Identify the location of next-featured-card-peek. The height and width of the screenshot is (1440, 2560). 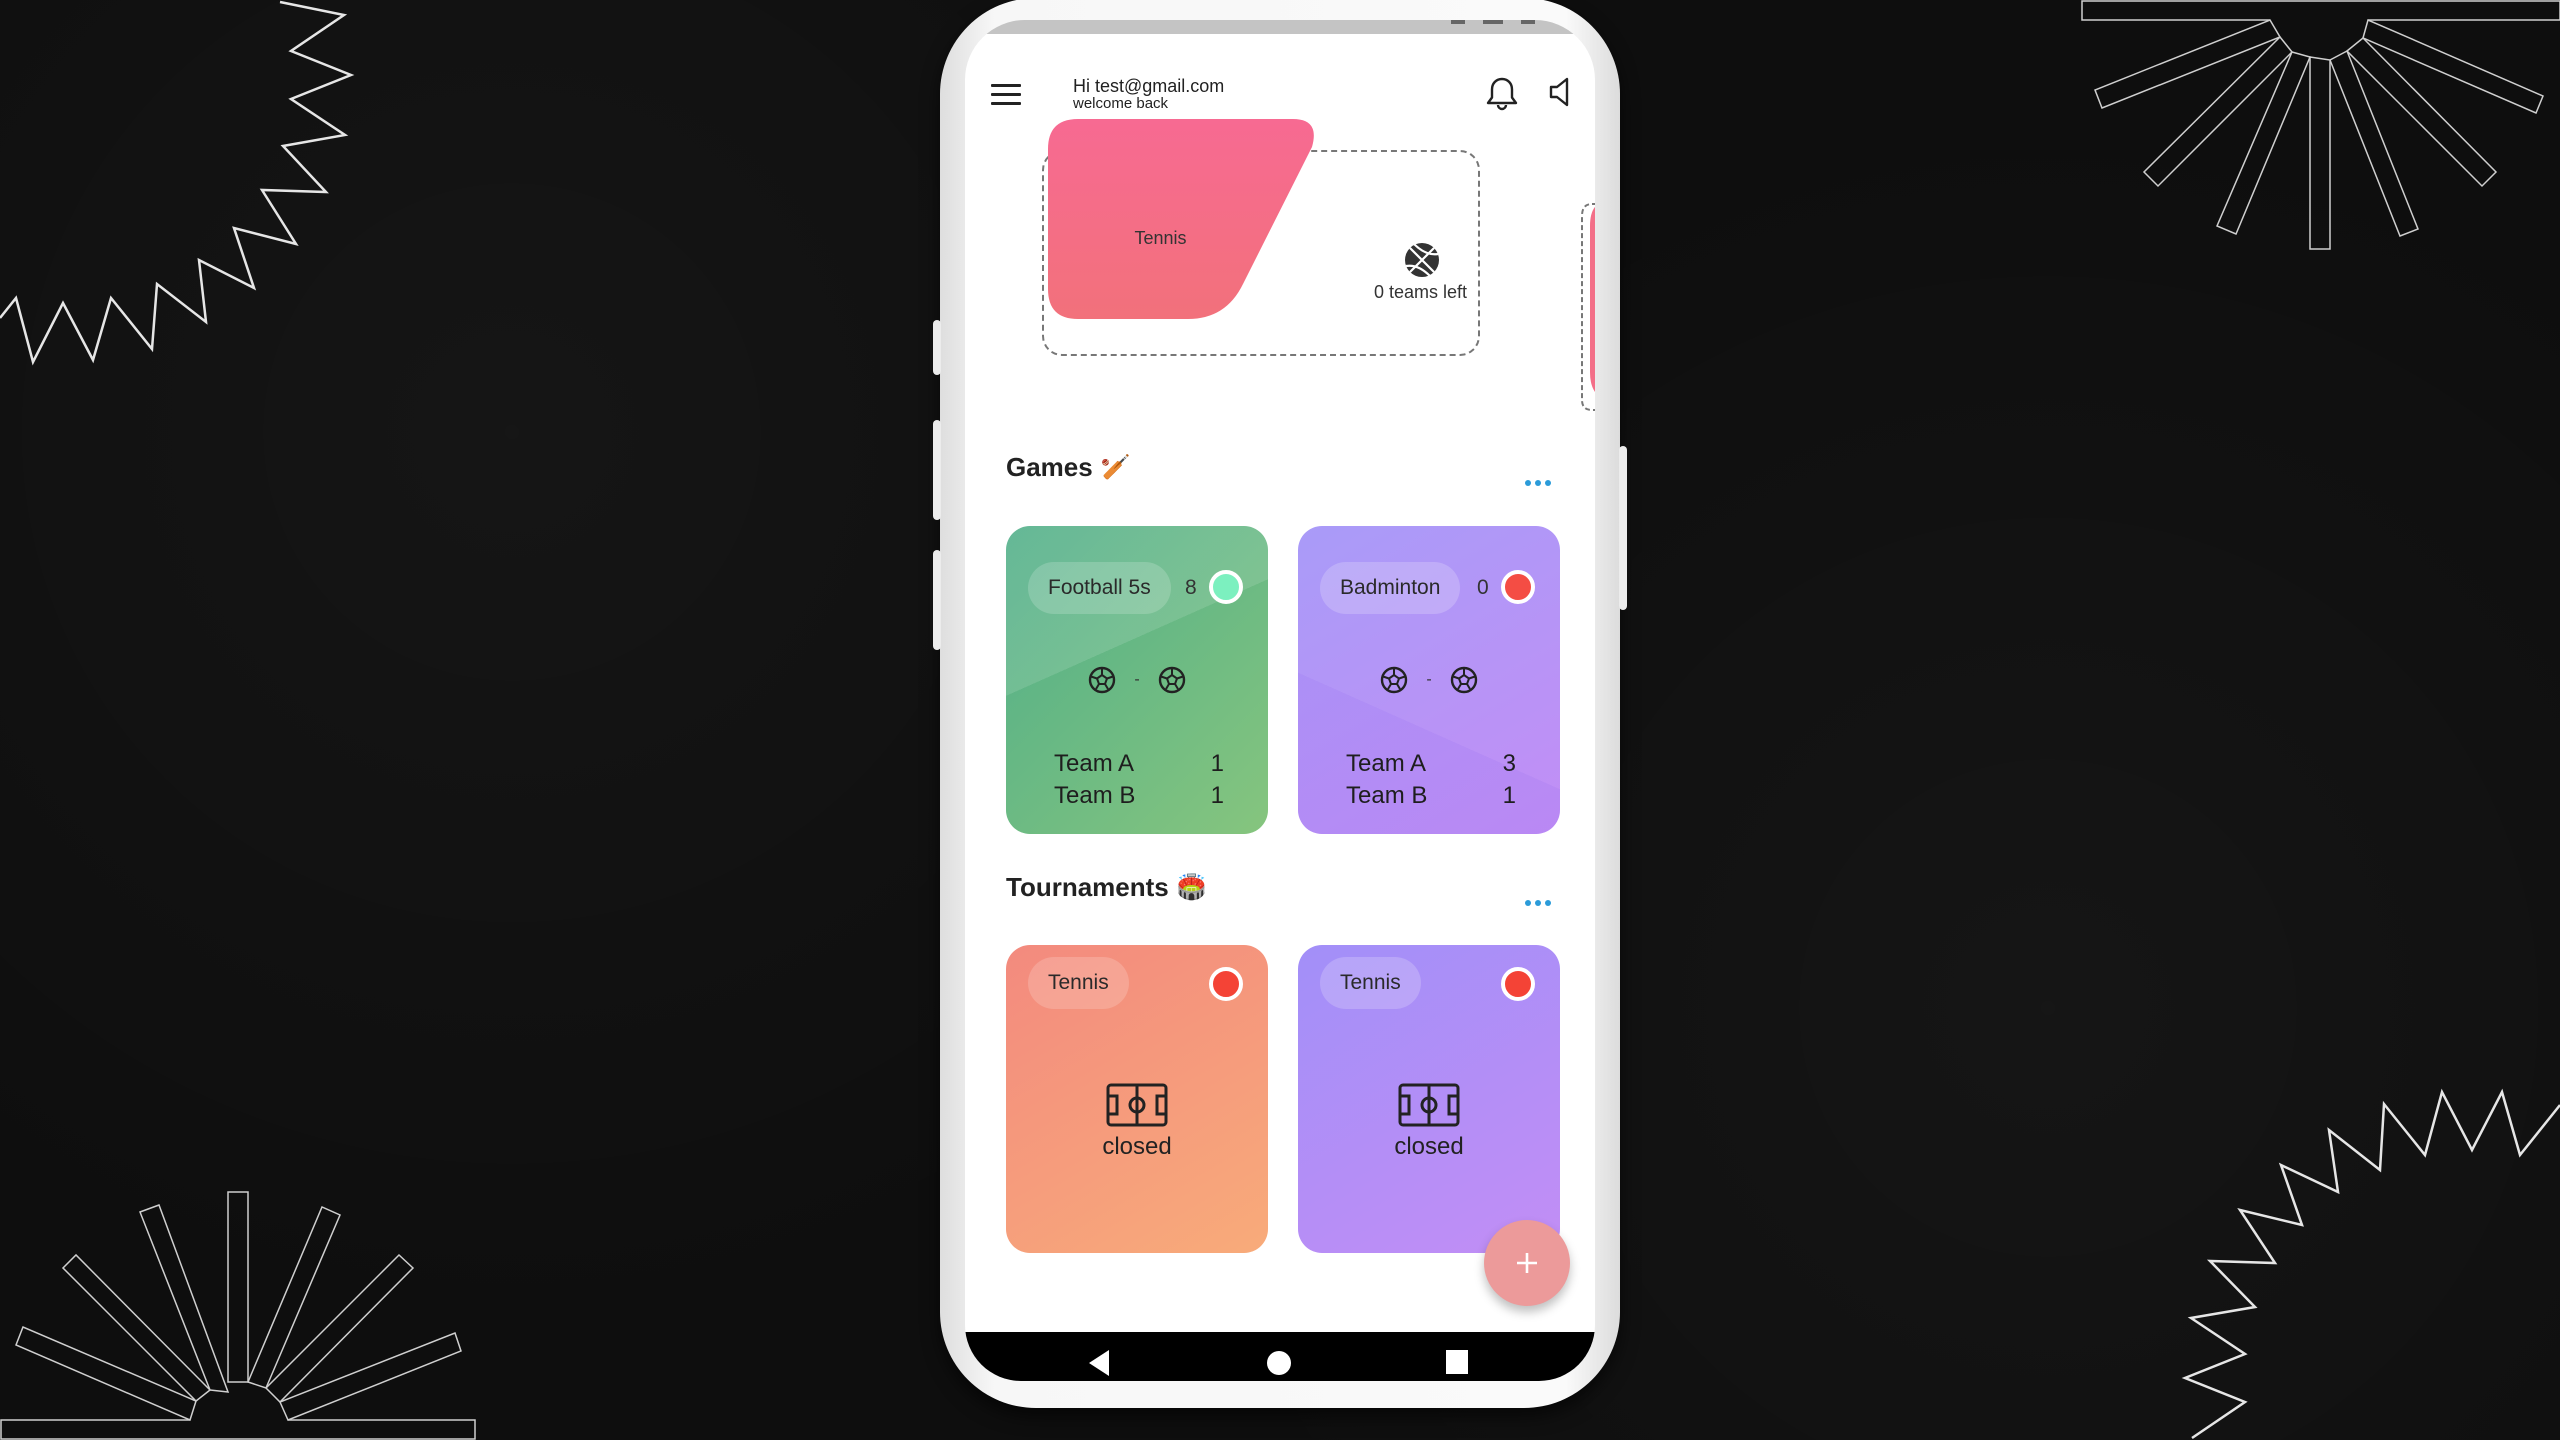
(1587, 307).